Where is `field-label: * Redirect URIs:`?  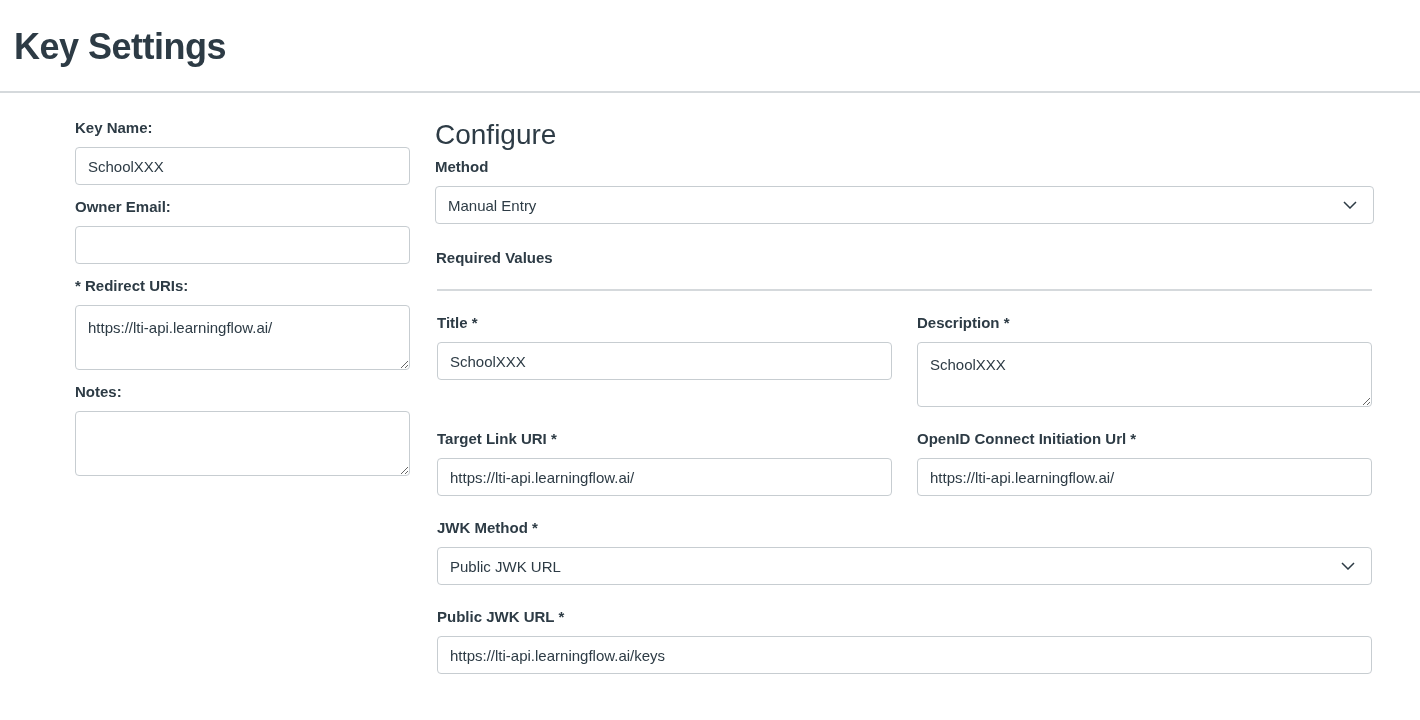
field-label: * Redirect URIs: is located at coordinates (132, 286).